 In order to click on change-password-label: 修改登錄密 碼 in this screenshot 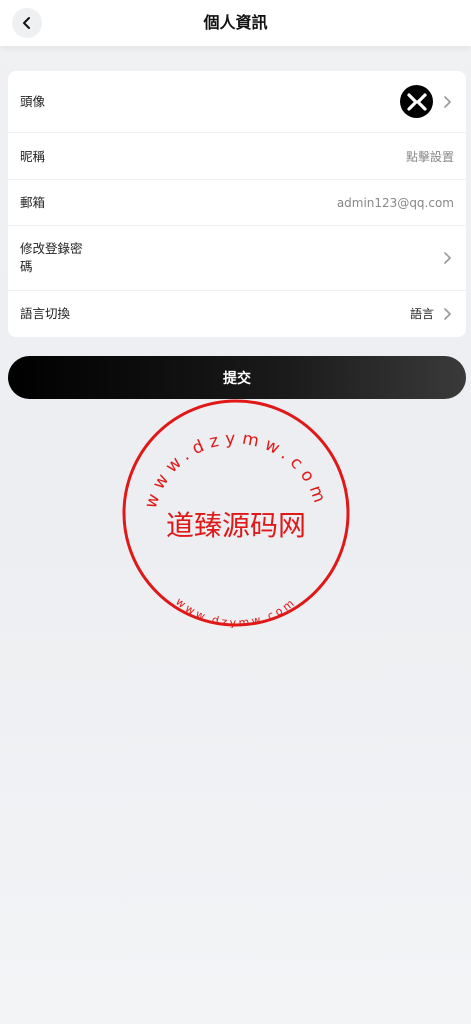, I will do `click(51, 257)`.